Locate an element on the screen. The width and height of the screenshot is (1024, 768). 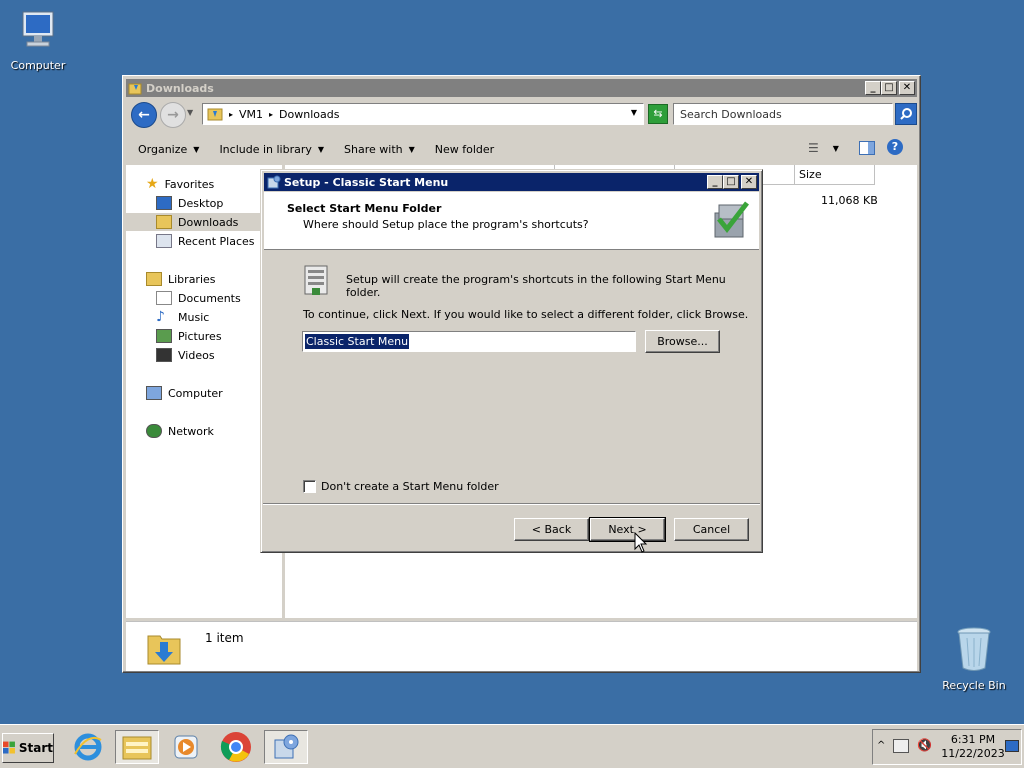
no-folder-checkbox-row: Don't create a Start Menu folder is located at coordinates (401, 486).